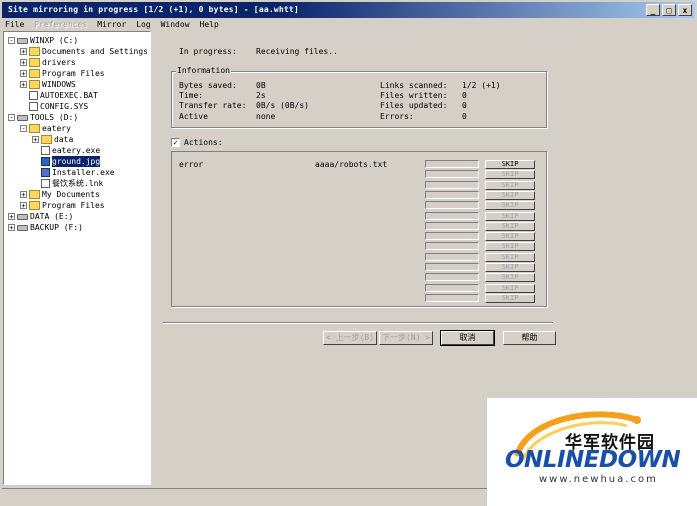 This screenshot has height=506, width=697. I want to click on tree-item: - eatery, so click(45, 128).